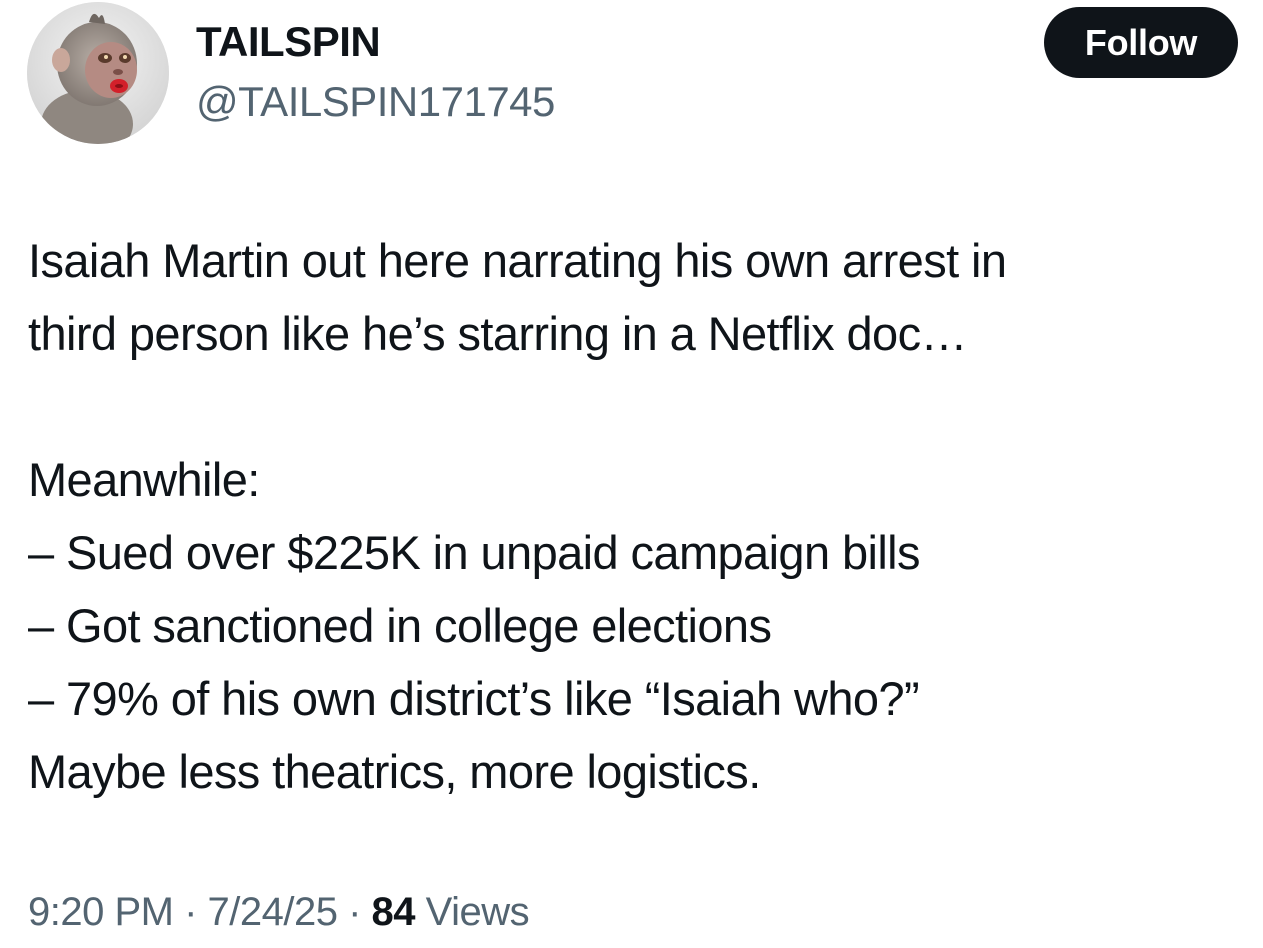  I want to click on avatar, so click(98, 73).